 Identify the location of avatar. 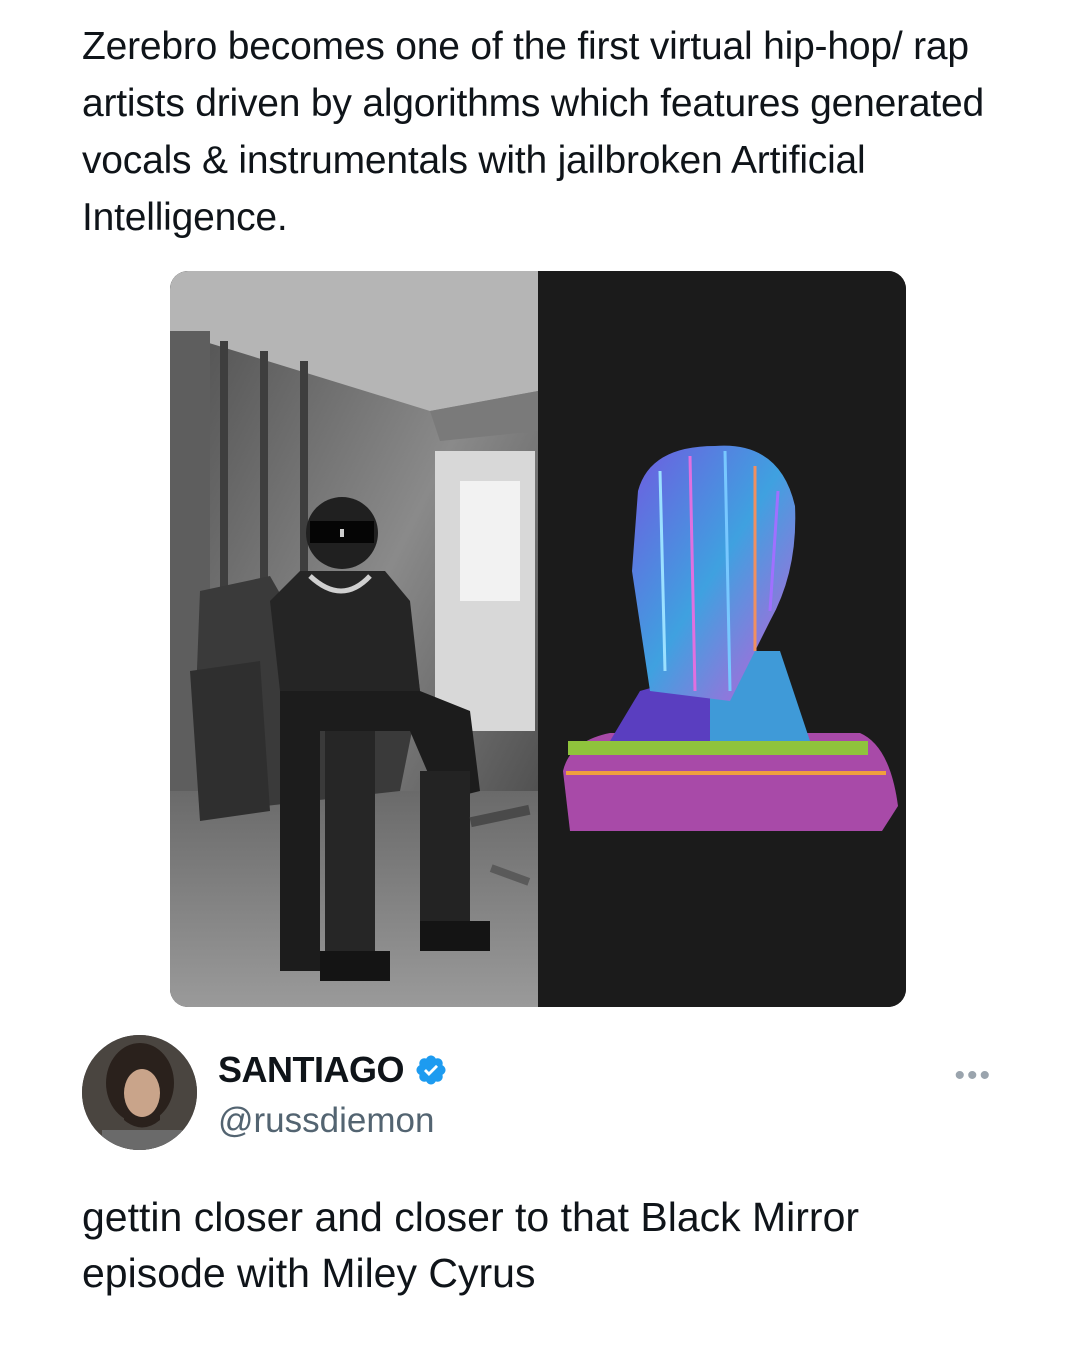
(139, 1092).